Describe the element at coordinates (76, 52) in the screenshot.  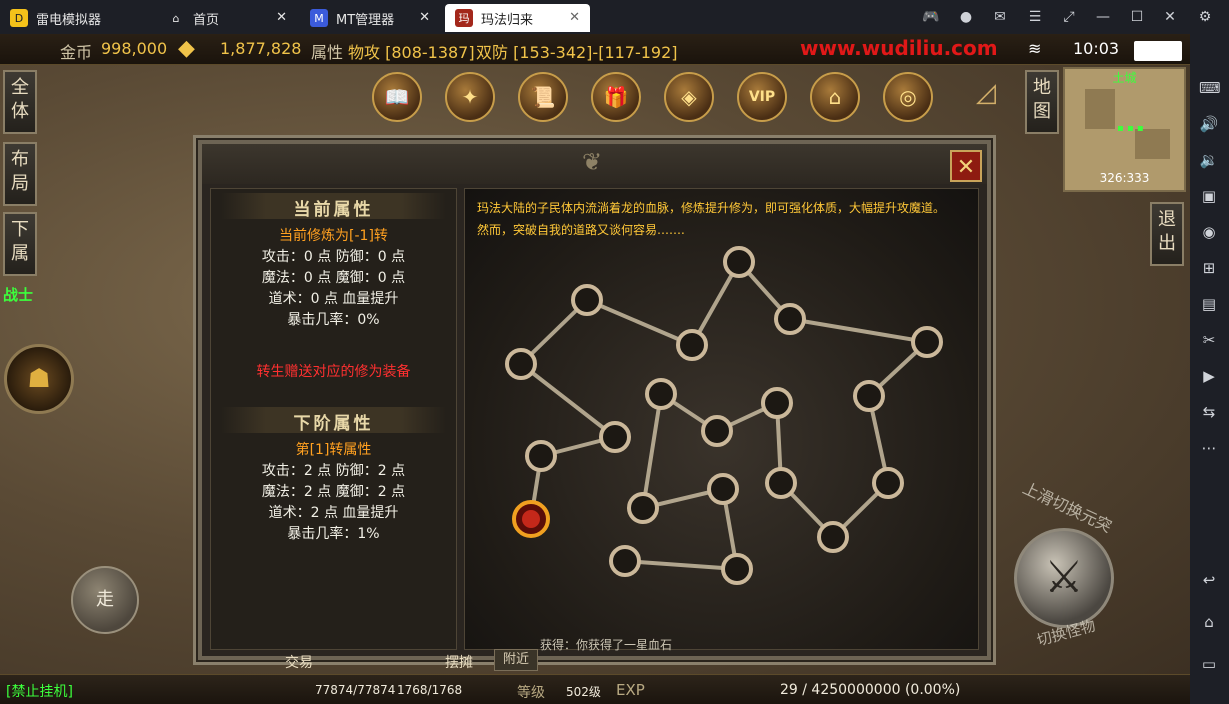
I see `gold-label: 金币` at that location.